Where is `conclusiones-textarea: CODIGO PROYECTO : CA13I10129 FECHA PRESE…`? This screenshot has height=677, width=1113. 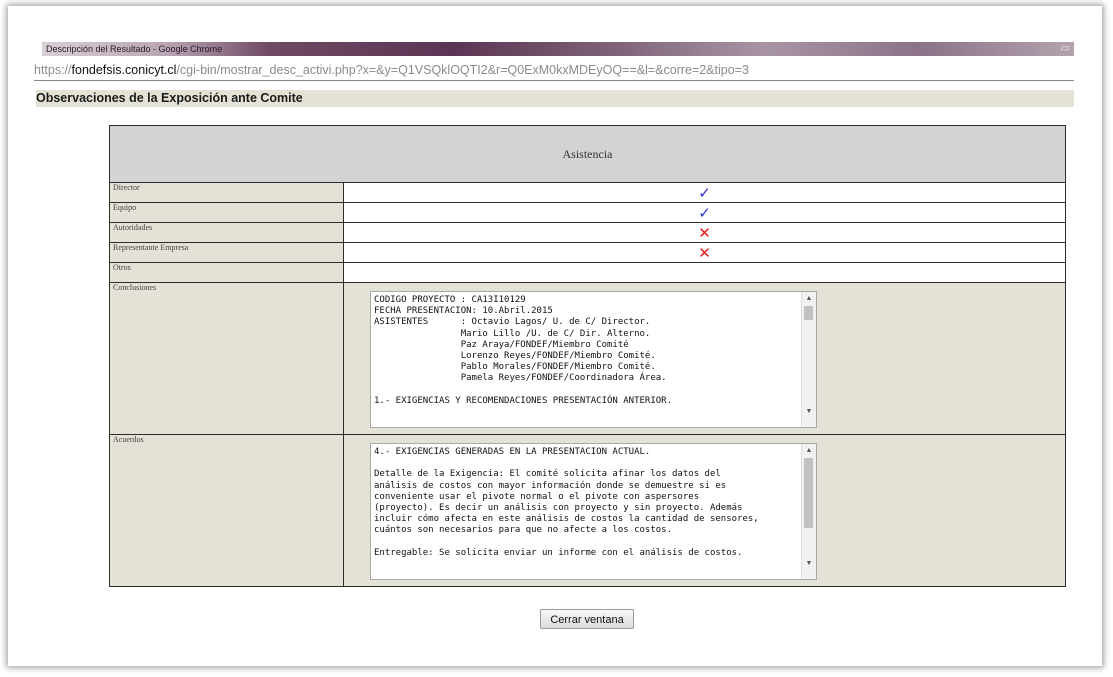
conclusiones-textarea: CODIGO PROYECTO : CA13I10129 FECHA PRESE… is located at coordinates (593, 359).